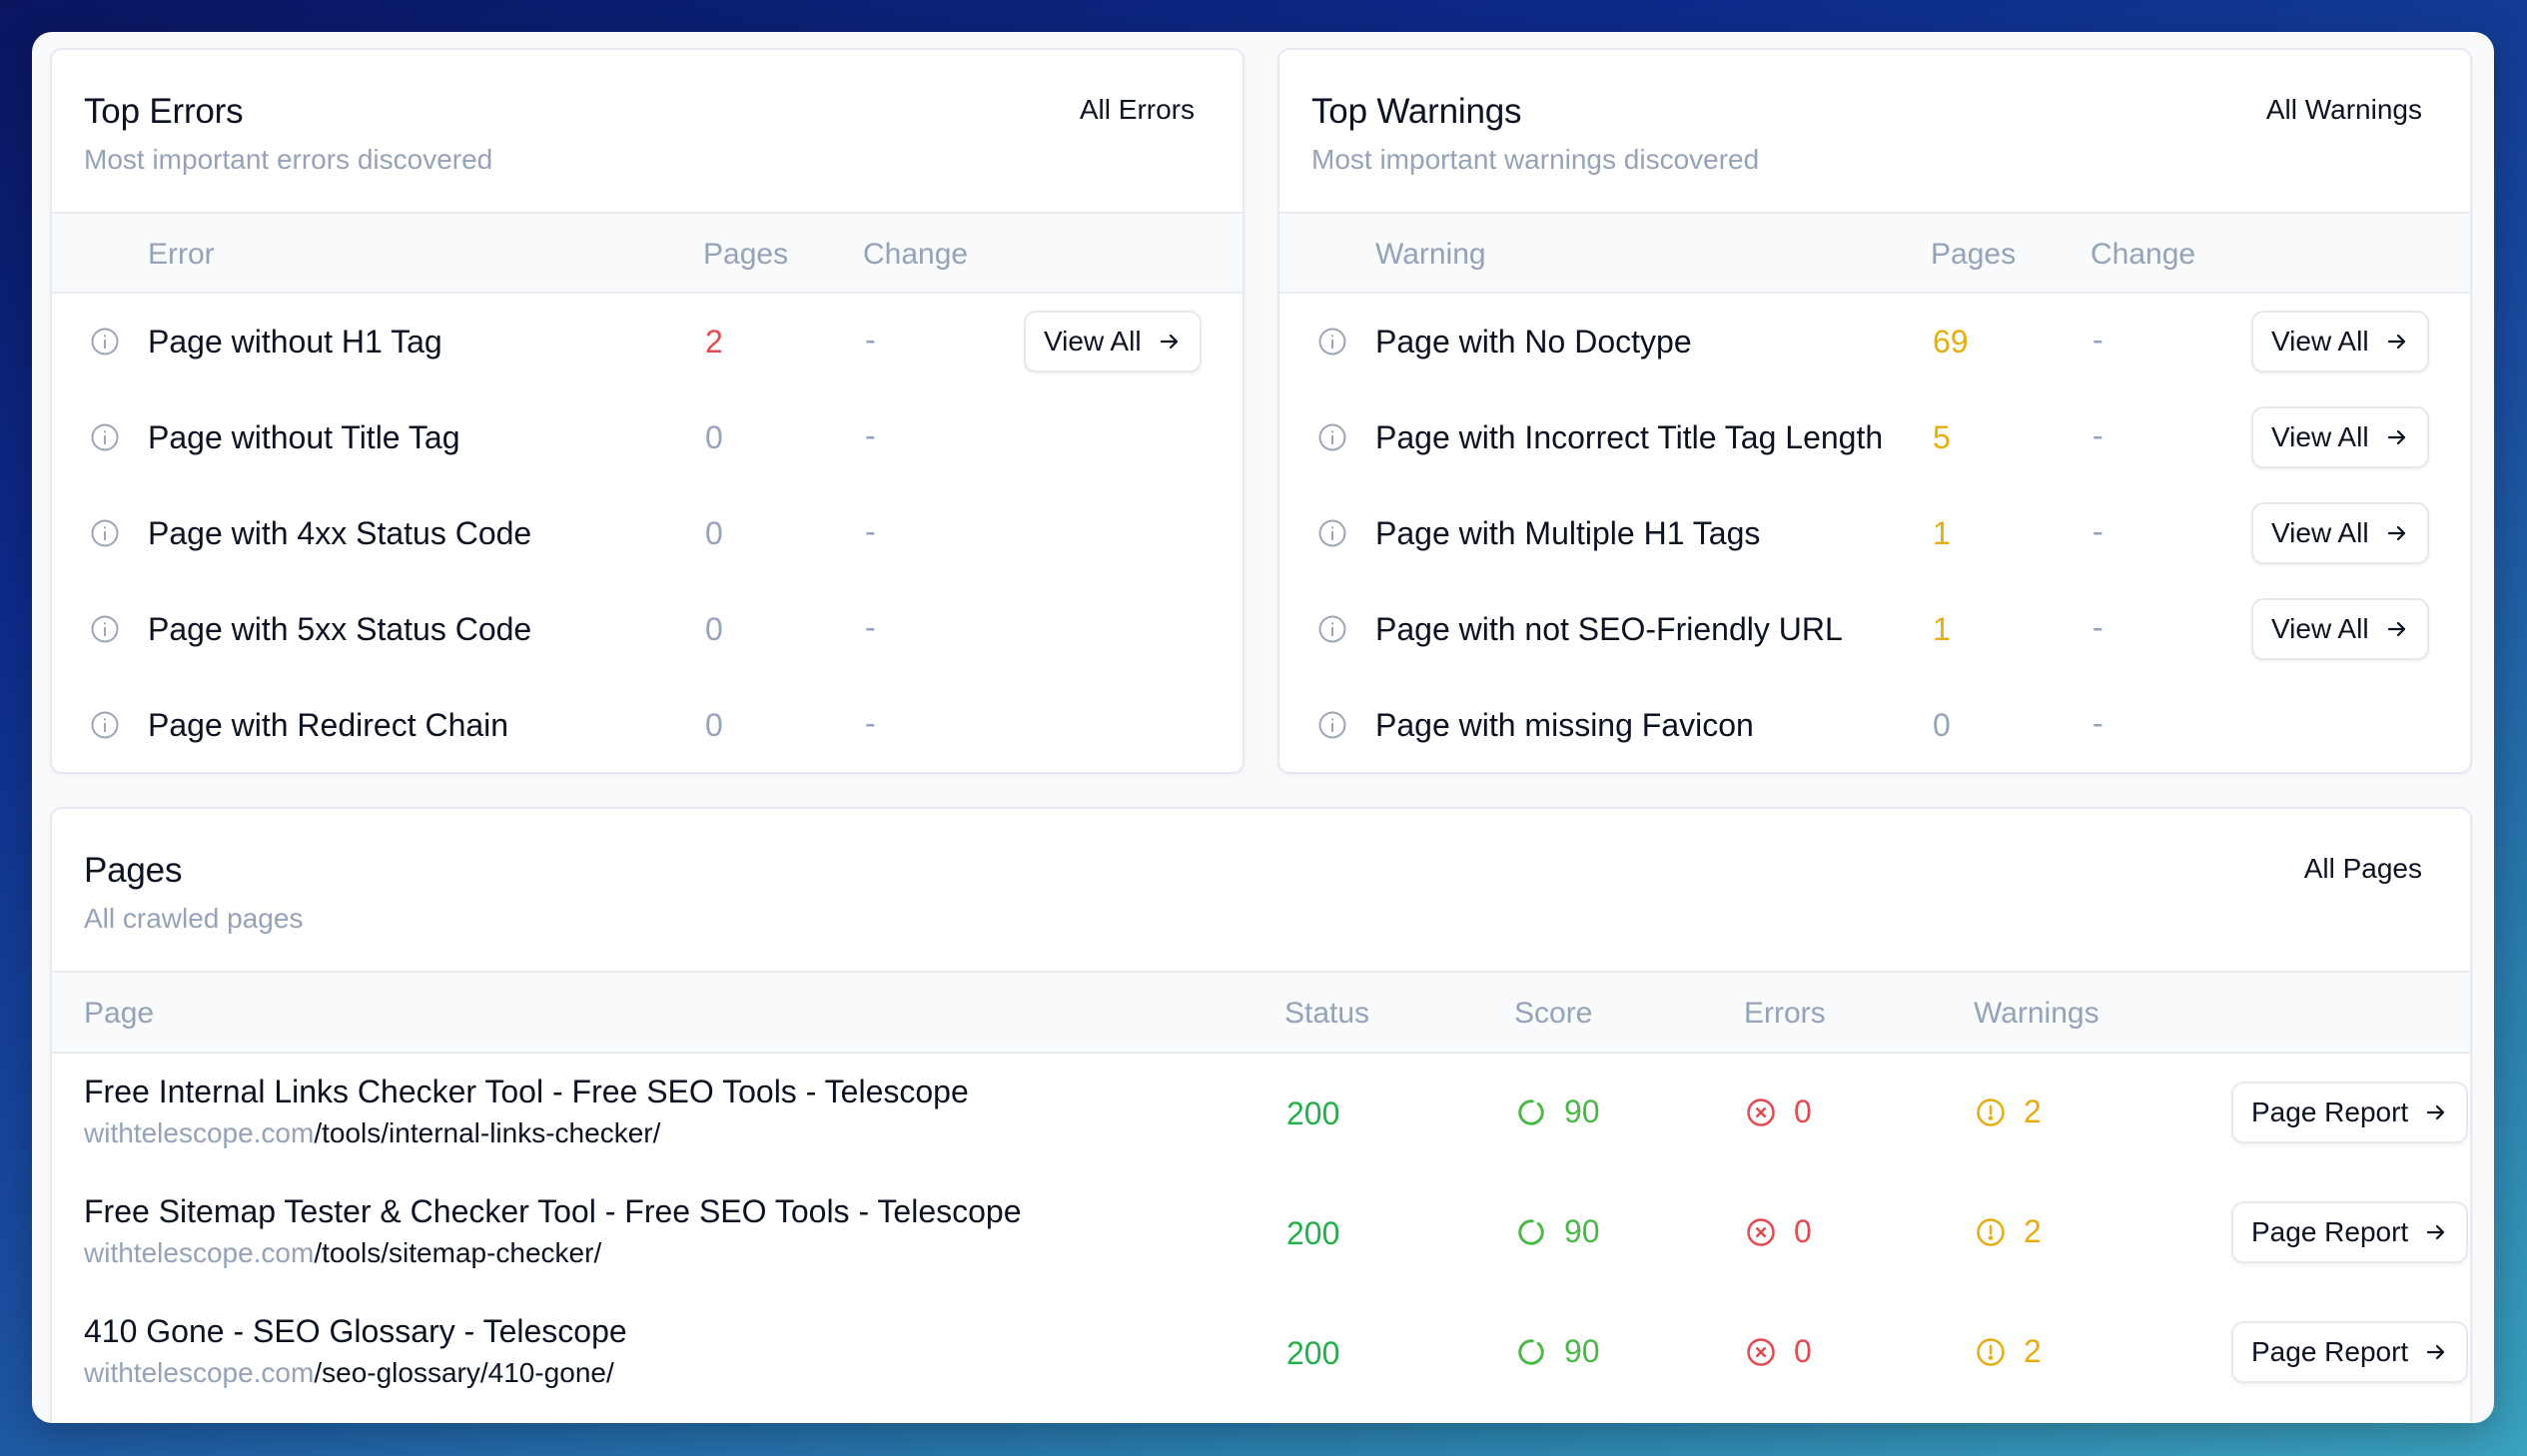 This screenshot has width=2527, height=1456. I want to click on table-row: Page with No Doctype 69 - View All, so click(1874, 341).